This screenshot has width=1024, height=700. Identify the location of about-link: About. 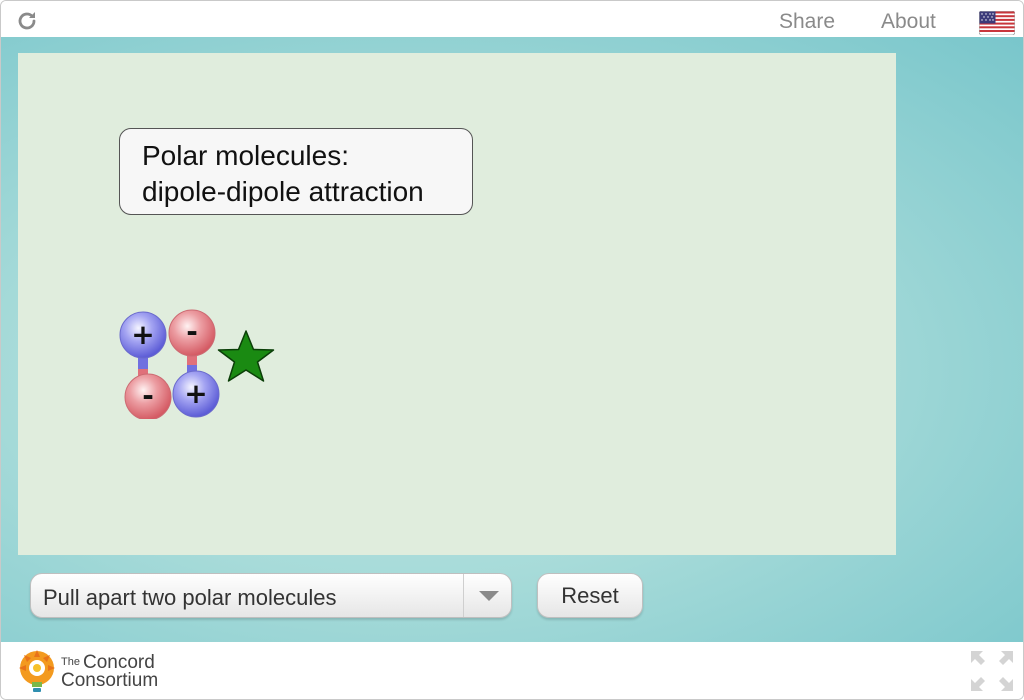
(908, 22).